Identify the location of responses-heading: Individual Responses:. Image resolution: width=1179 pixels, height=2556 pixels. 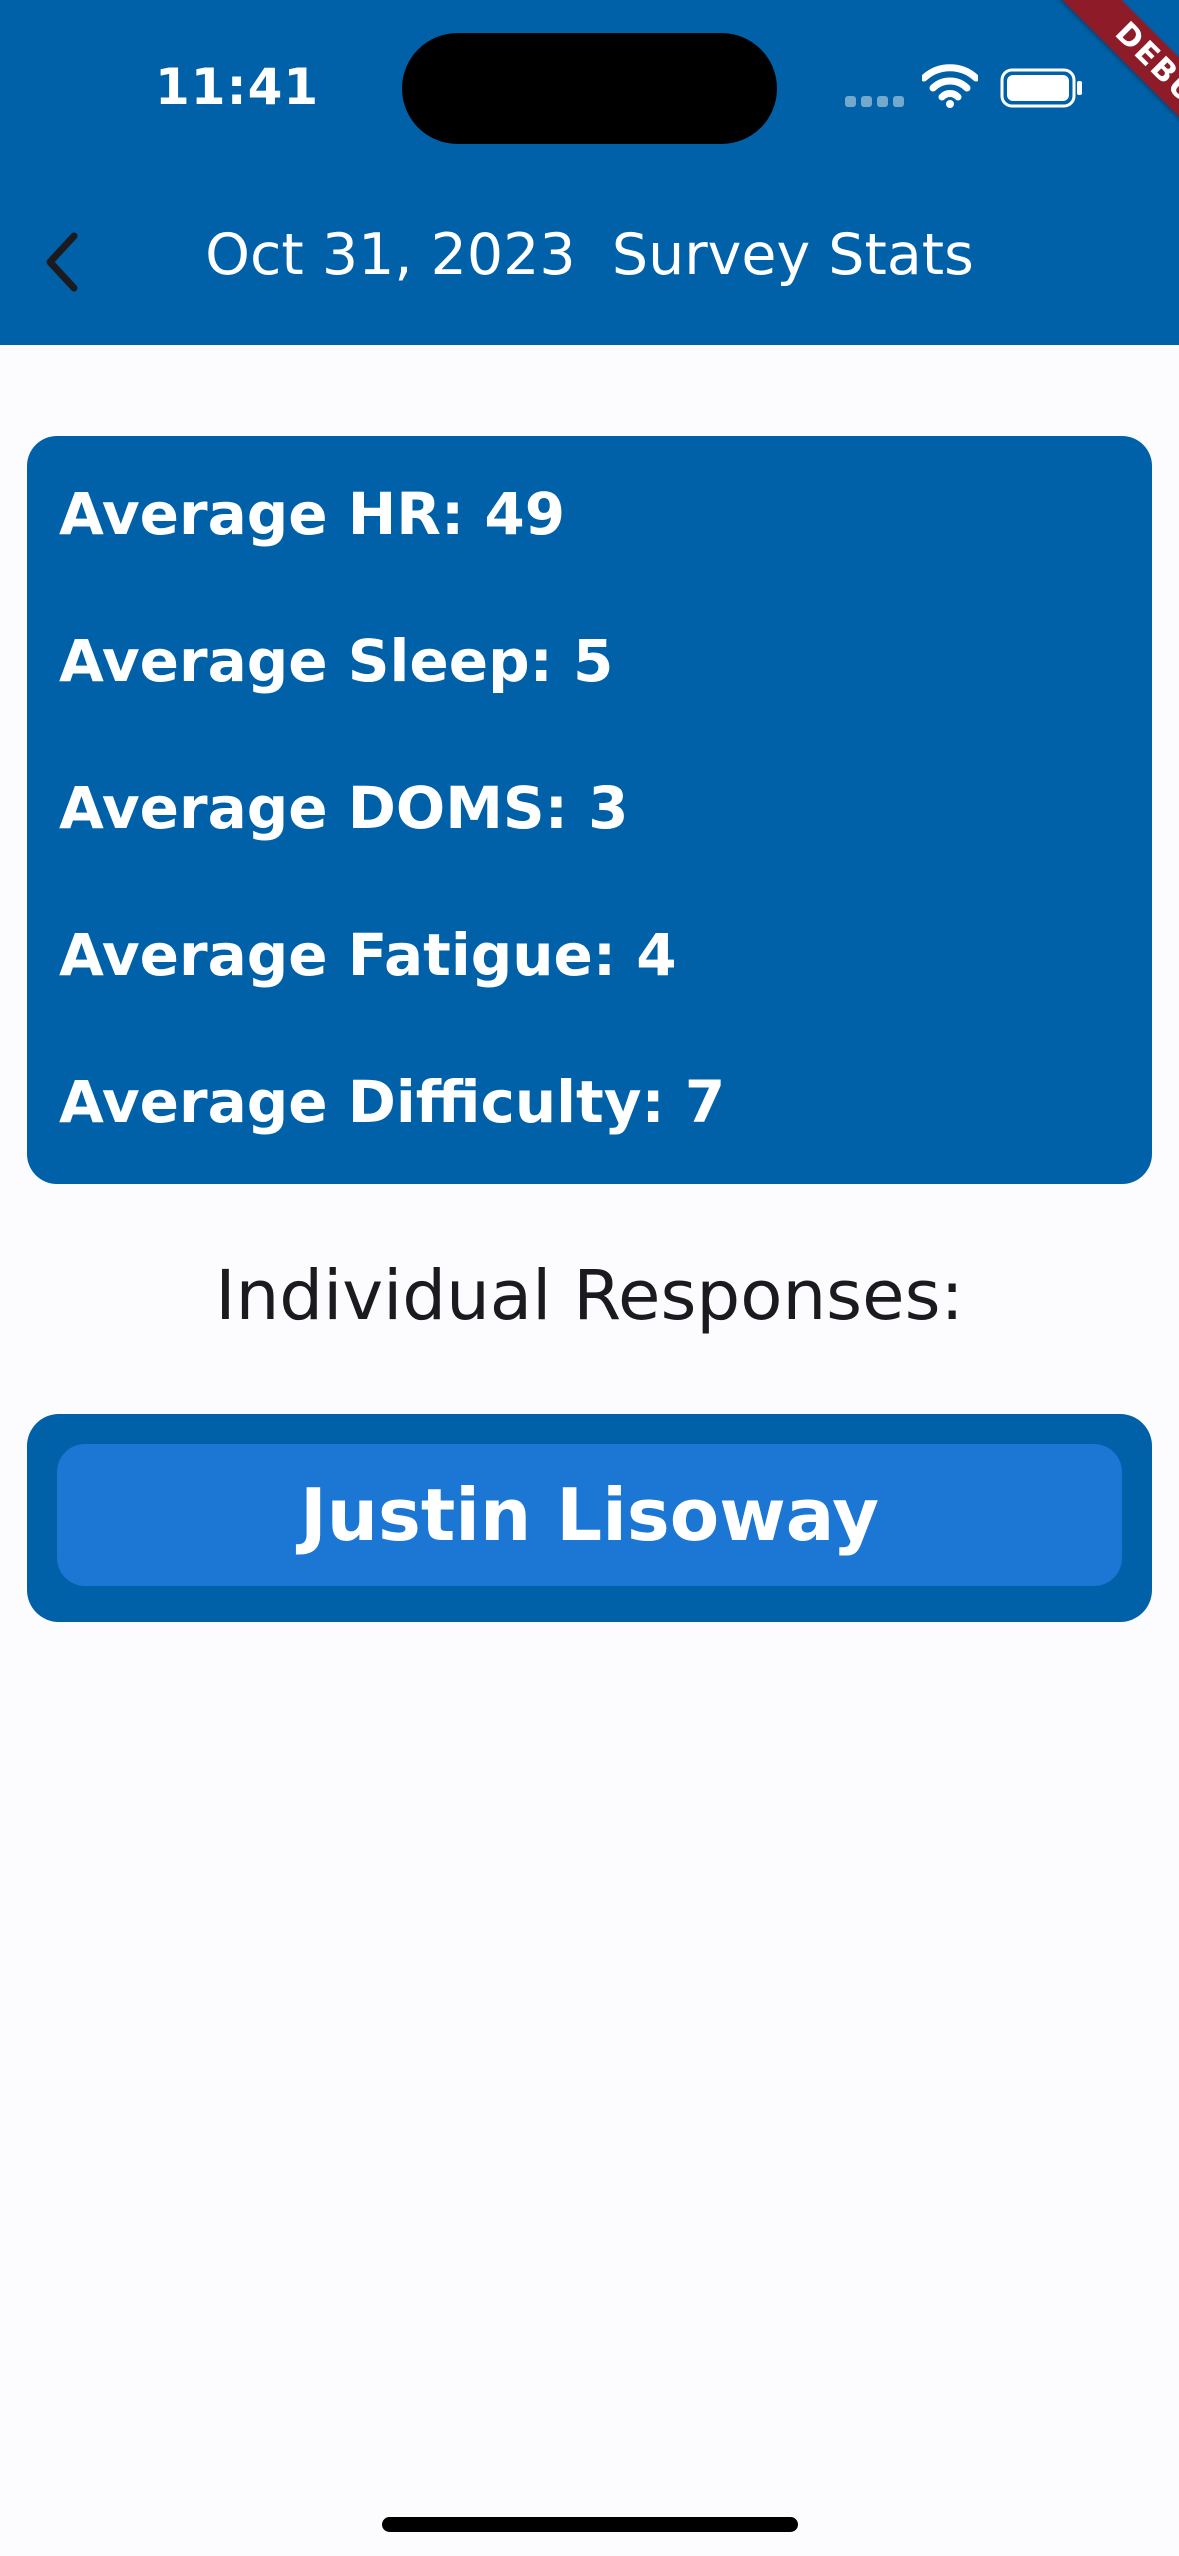
(589, 1296).